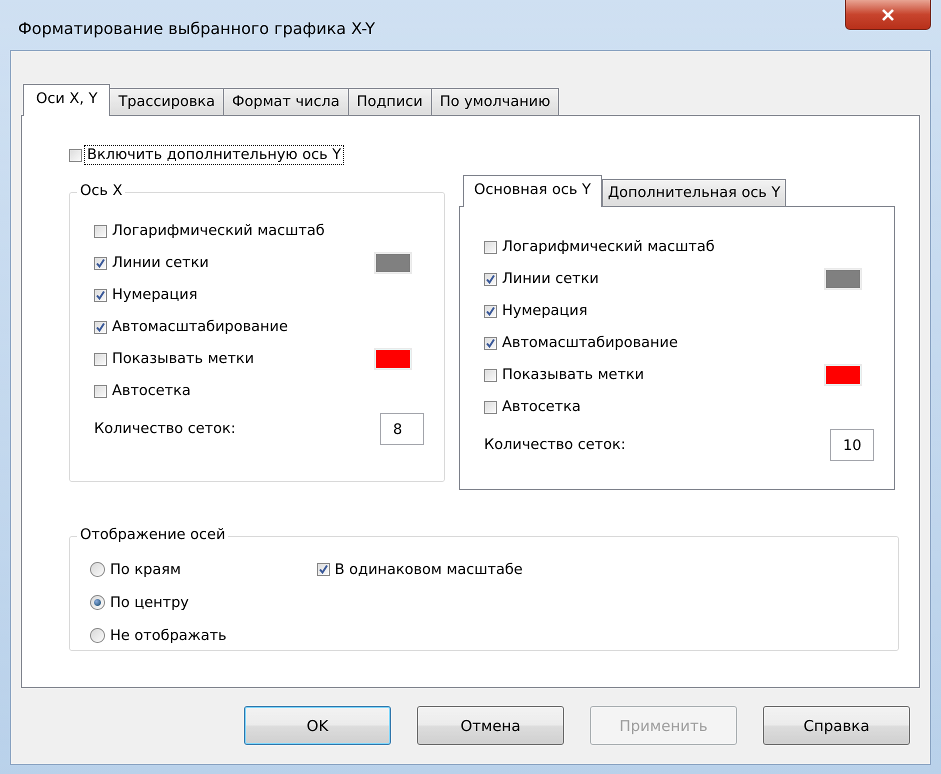 This screenshot has width=941, height=774. I want to click on tab: Подписи, so click(390, 101).